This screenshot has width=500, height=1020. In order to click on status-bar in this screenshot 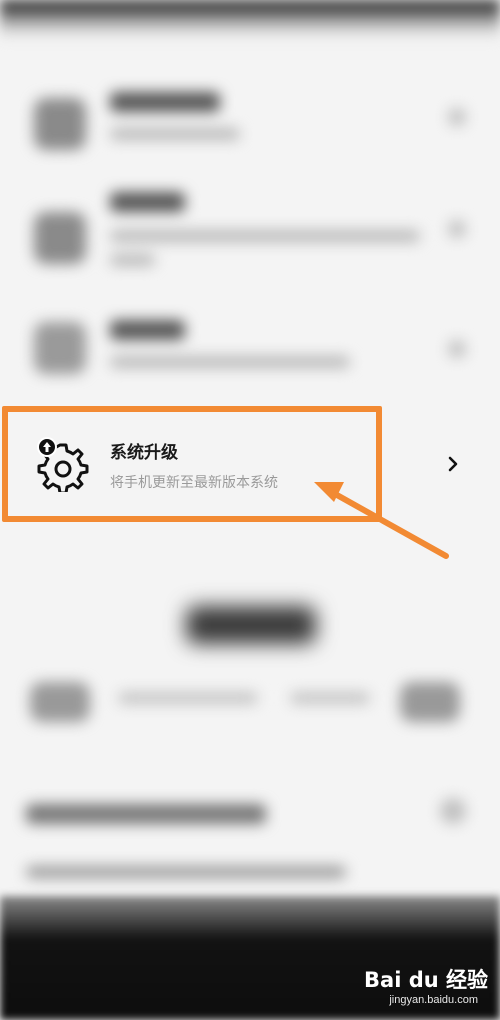, I will do `click(250, 20)`.